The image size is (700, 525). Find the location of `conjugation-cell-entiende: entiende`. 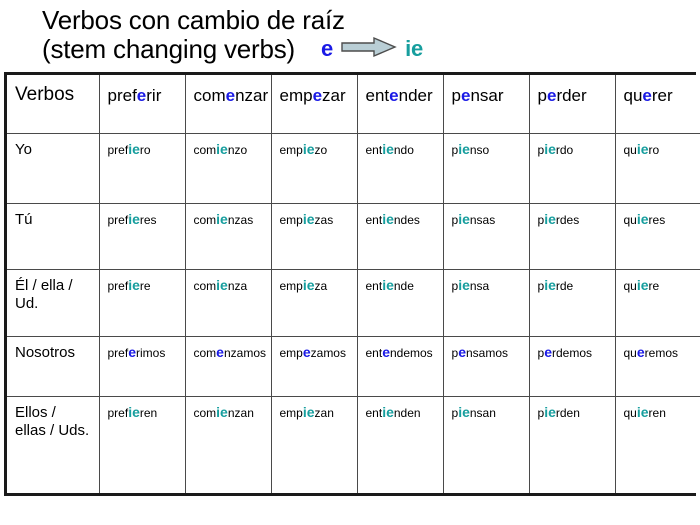

conjugation-cell-entiende: entiende is located at coordinates (400, 302).